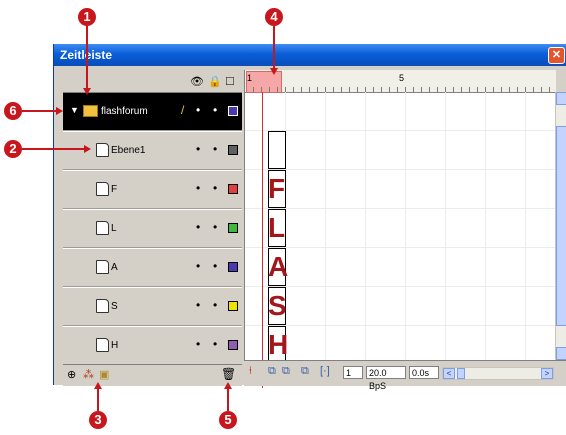 The width and height of the screenshot is (566, 435). What do you see at coordinates (547, 373) in the screenshot?
I see `scroll-right-button: >` at bounding box center [547, 373].